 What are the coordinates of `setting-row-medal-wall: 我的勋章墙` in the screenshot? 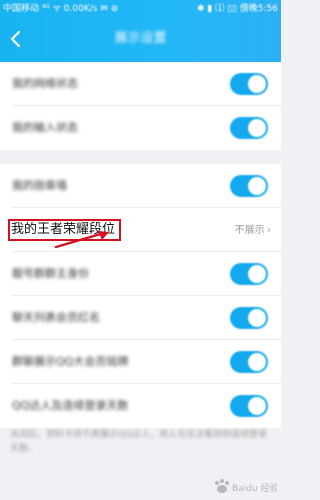 It's located at (140, 186).